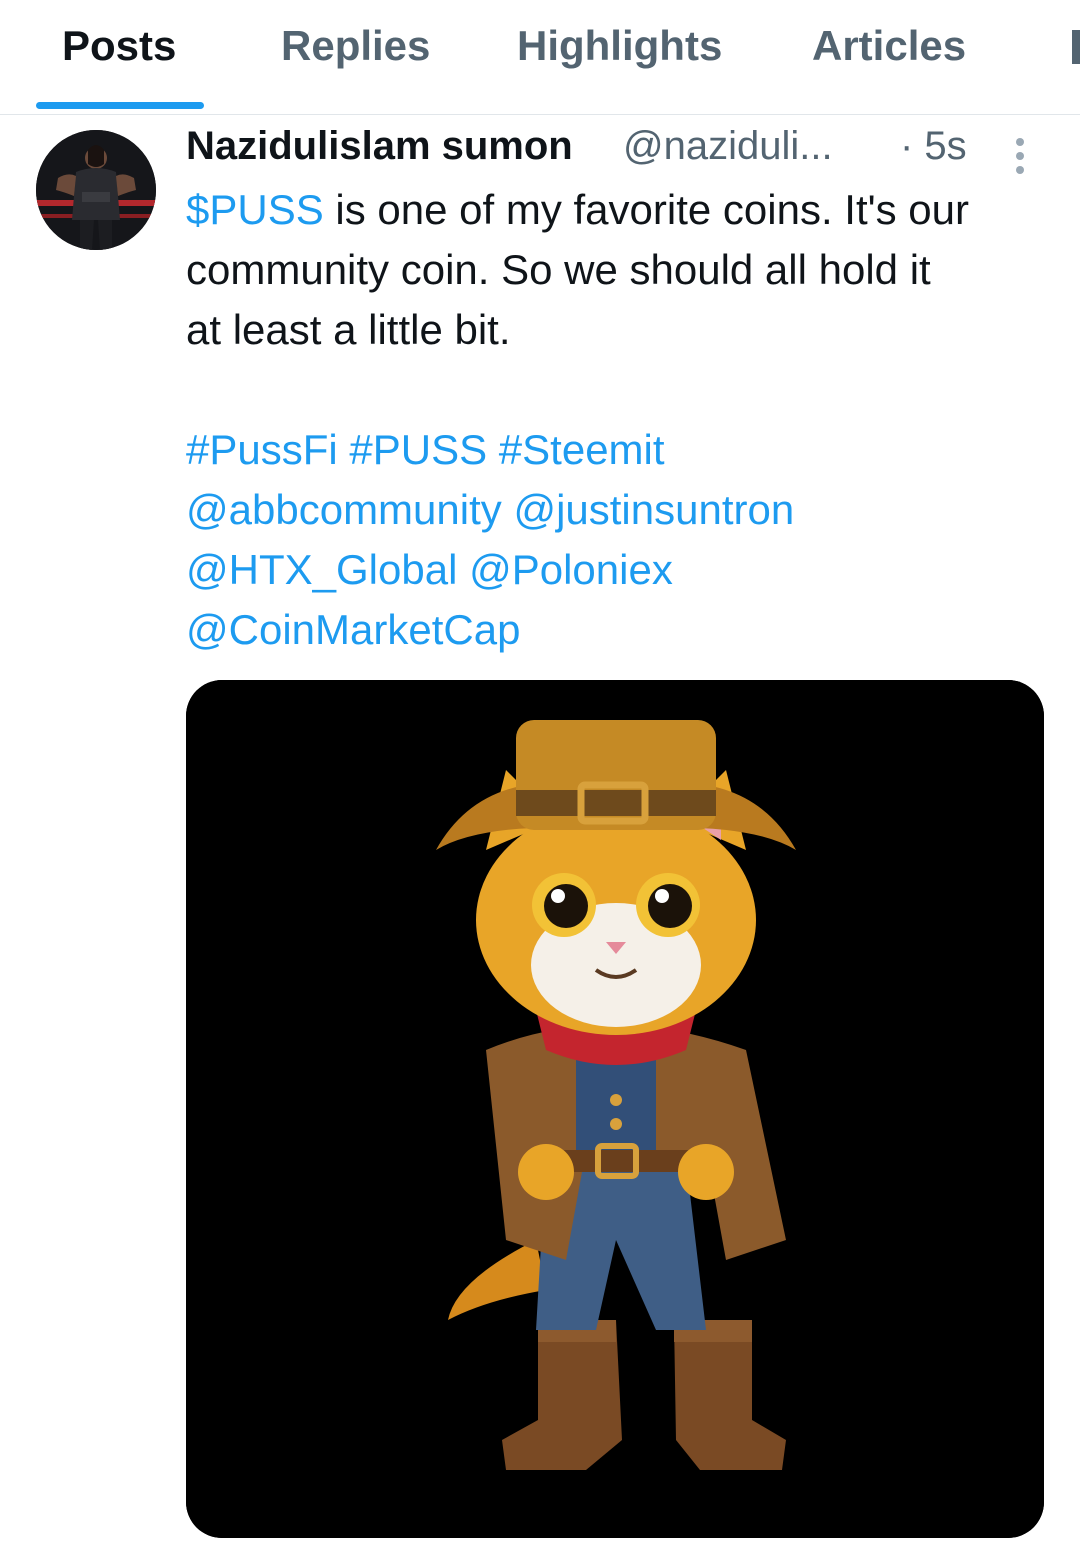 This screenshot has width=1080, height=1555. Describe the element at coordinates (558, 269) in the screenshot. I see `post-text-line: community coin. So we should all hold it` at that location.